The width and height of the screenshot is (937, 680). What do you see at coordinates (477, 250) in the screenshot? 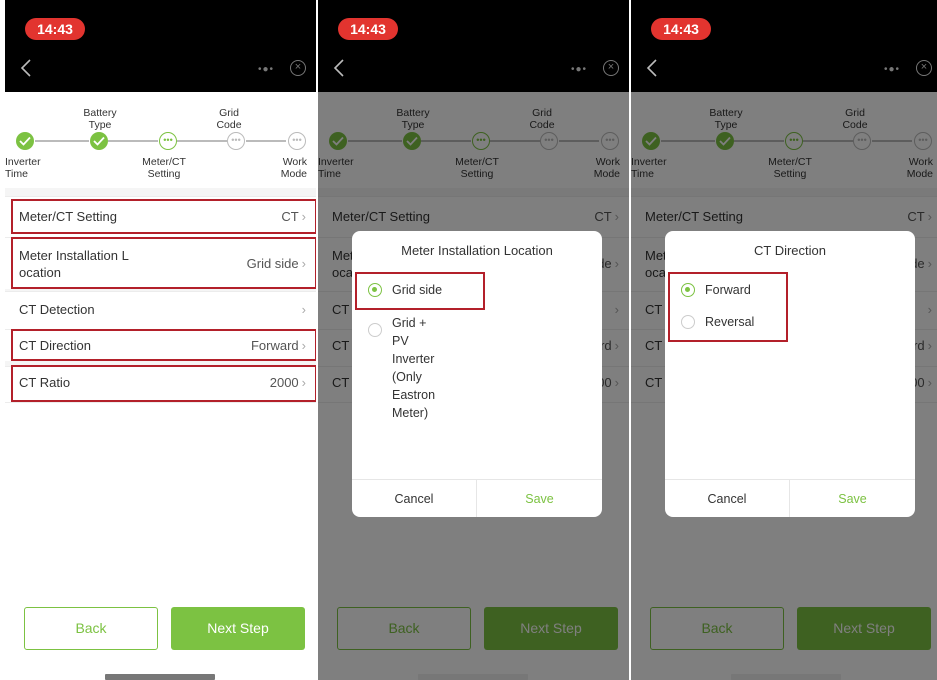
I see `dialog-title: Meter Installation Location` at bounding box center [477, 250].